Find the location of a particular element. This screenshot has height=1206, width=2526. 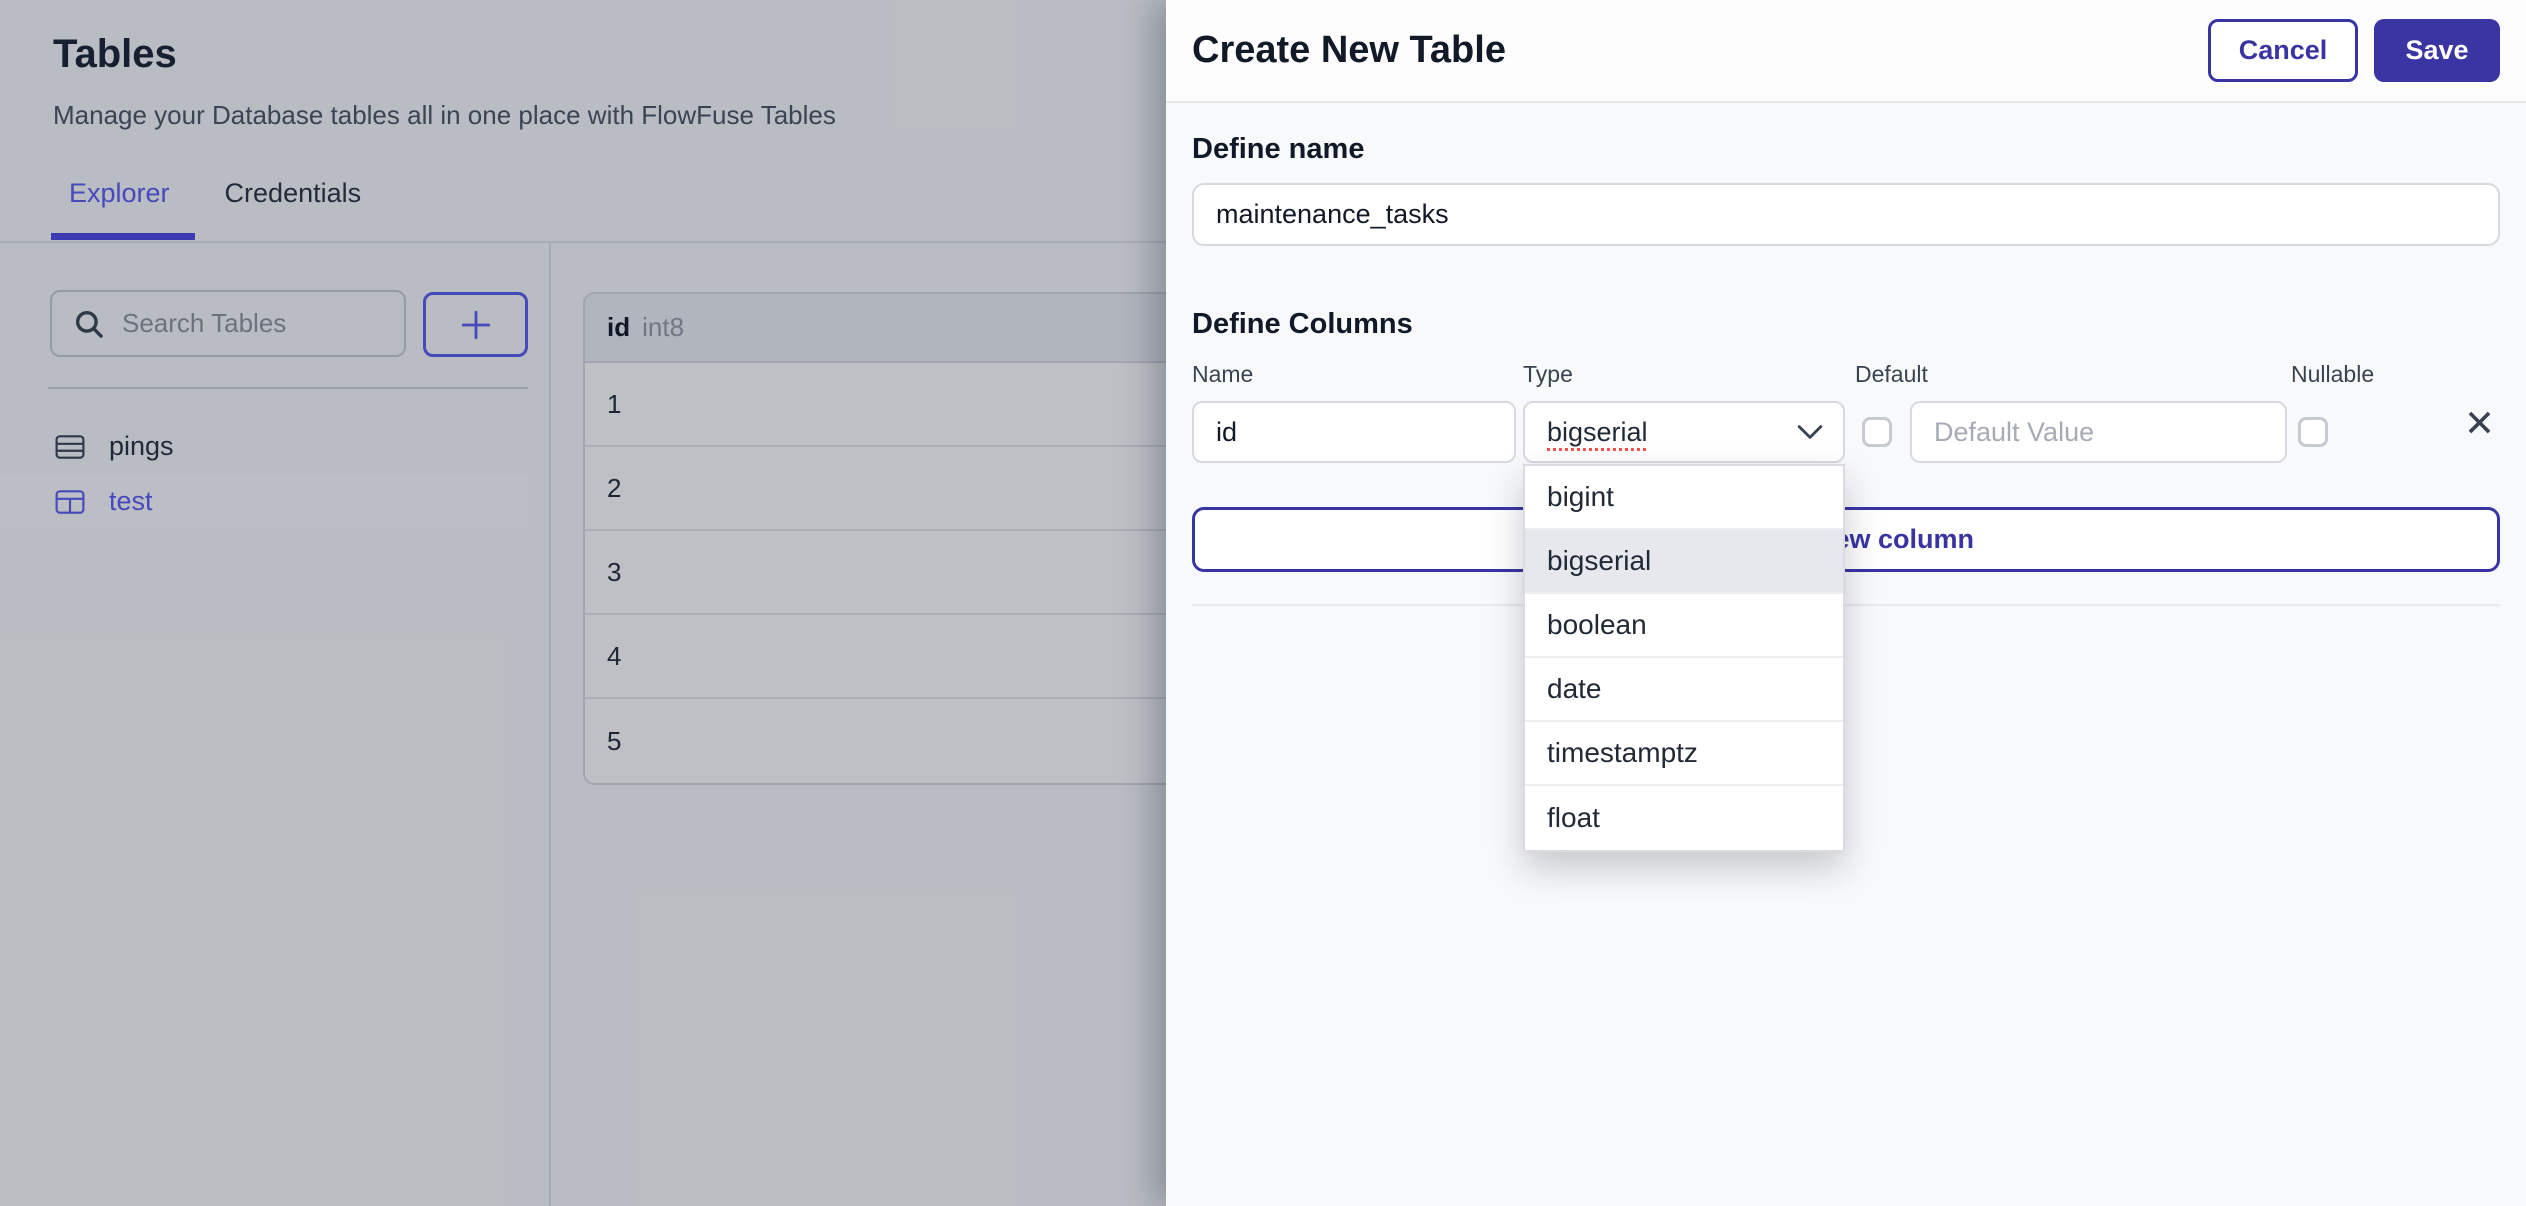

table-name-input is located at coordinates (1846, 214).